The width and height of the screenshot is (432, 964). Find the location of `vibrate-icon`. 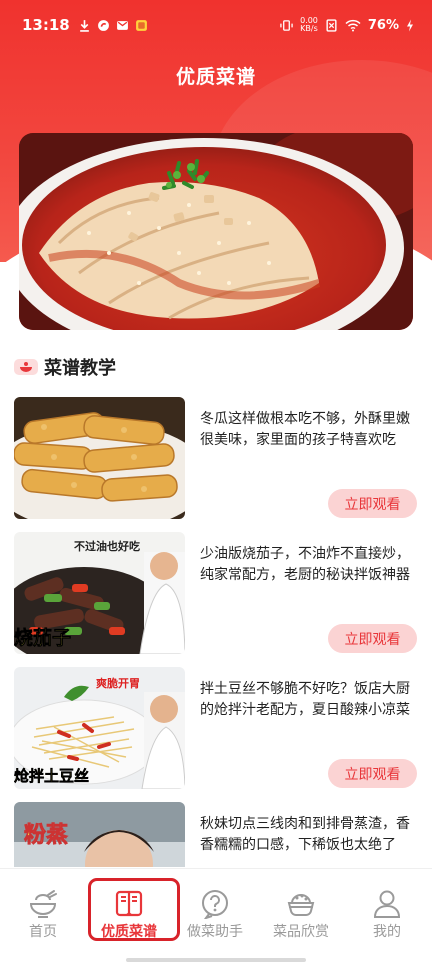

vibrate-icon is located at coordinates (286, 25).